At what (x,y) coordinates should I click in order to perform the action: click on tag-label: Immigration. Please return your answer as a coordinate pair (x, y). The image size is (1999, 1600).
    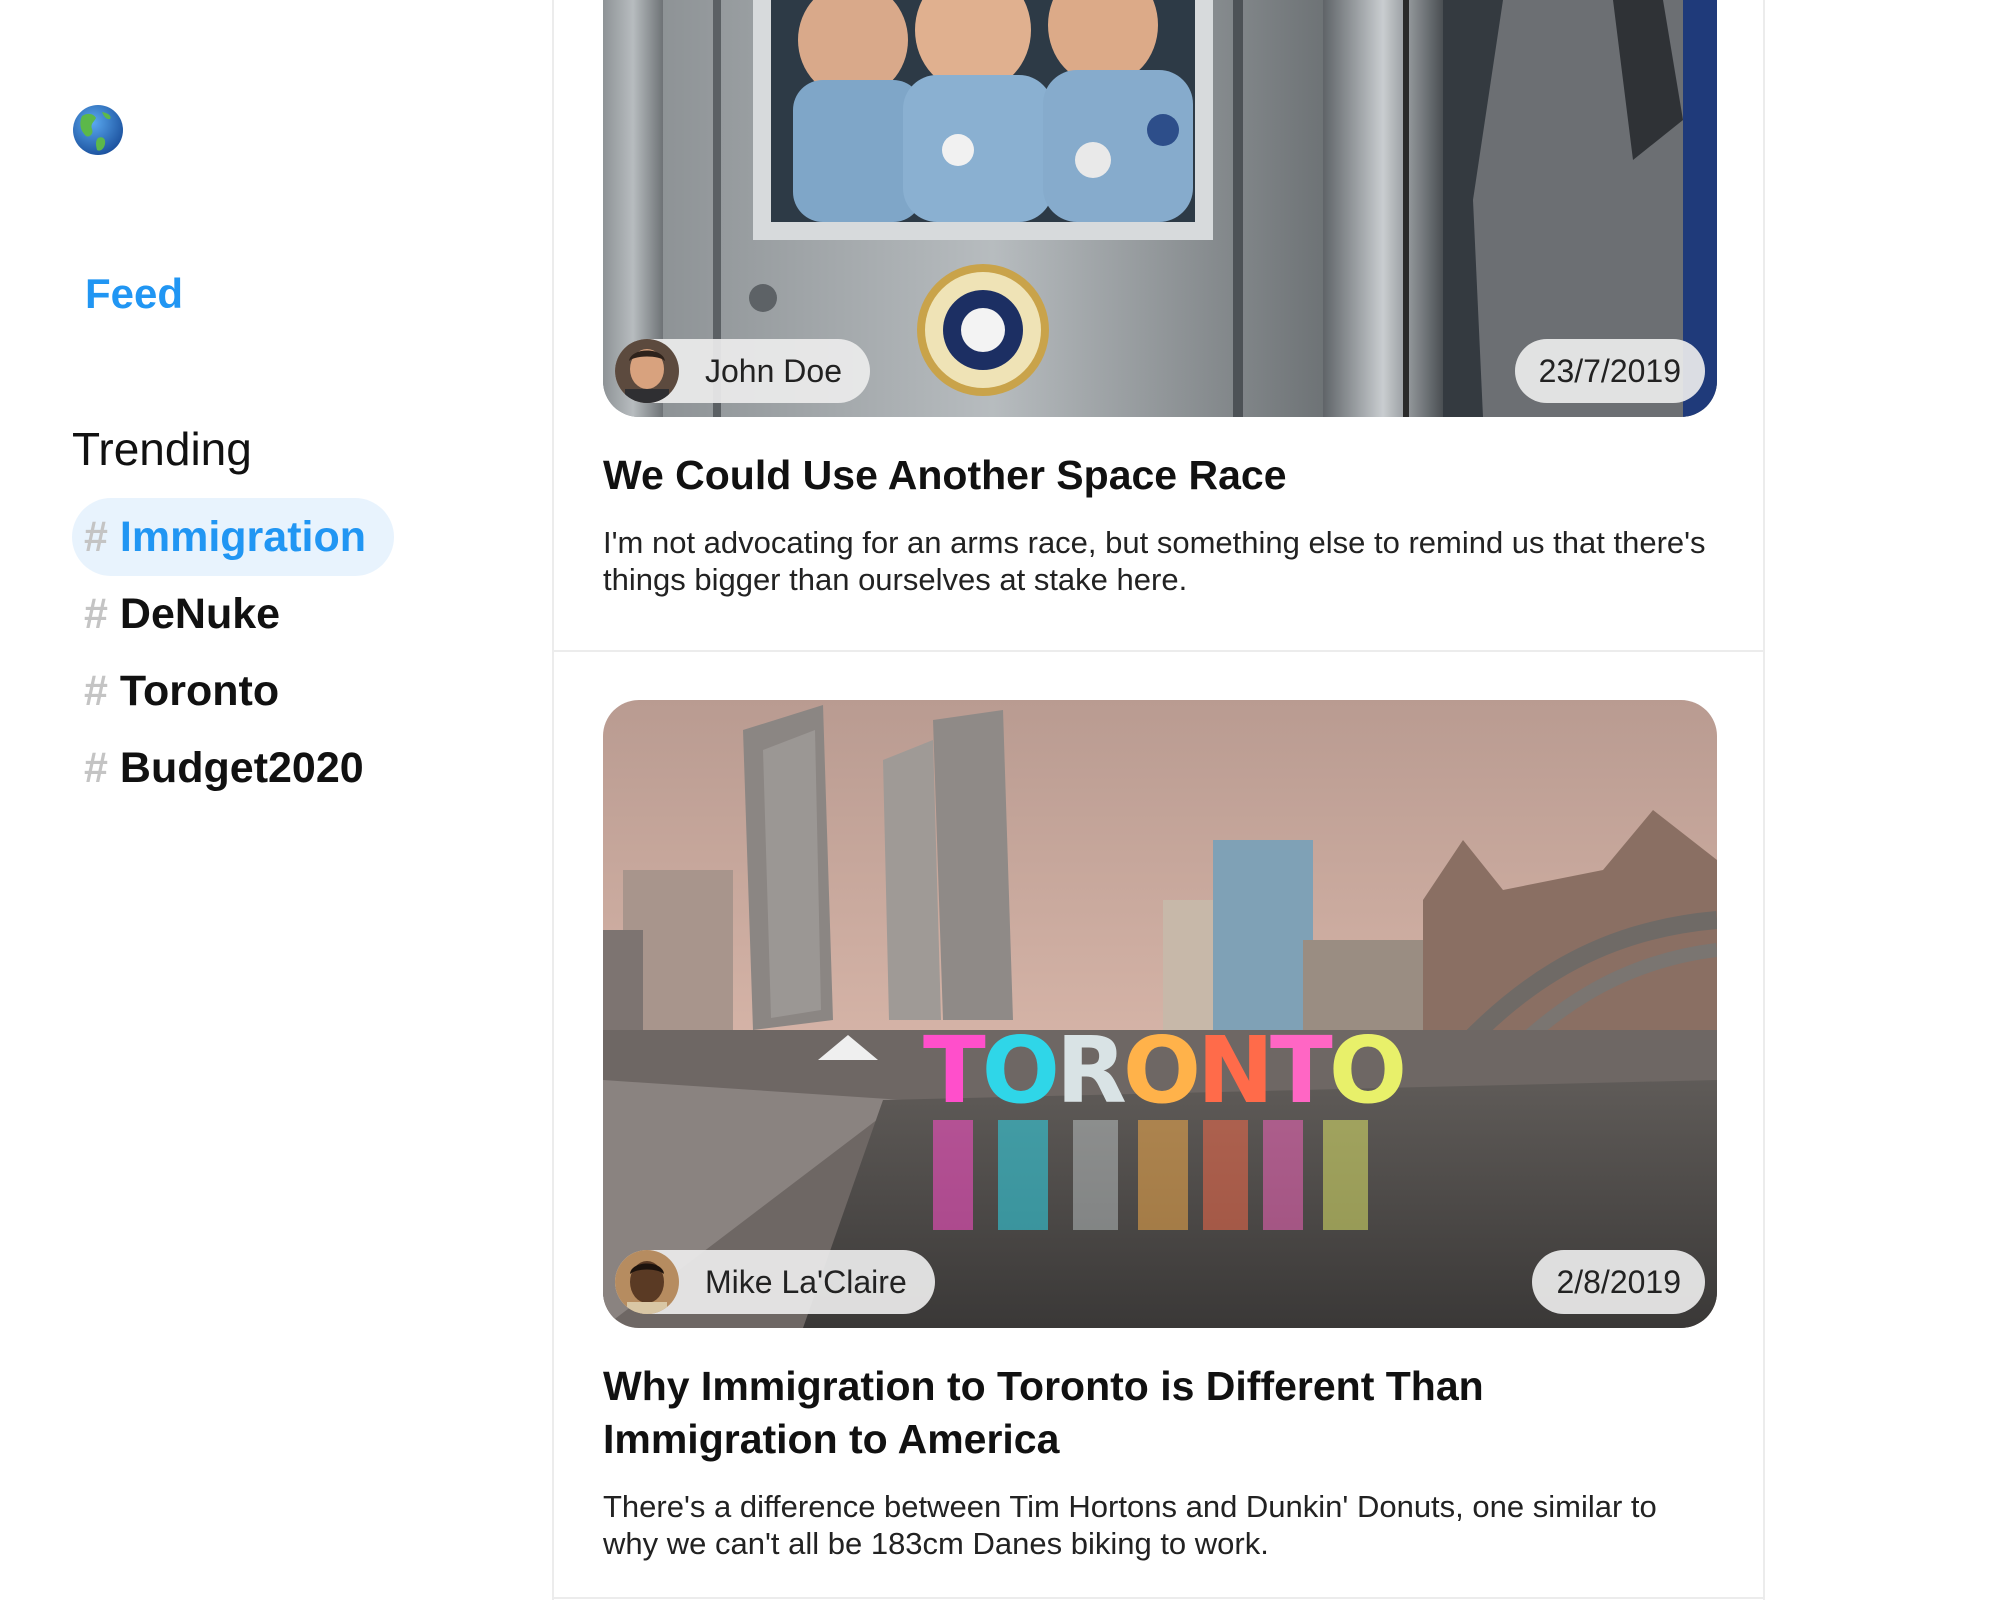
    Looking at the image, I should click on (242, 536).